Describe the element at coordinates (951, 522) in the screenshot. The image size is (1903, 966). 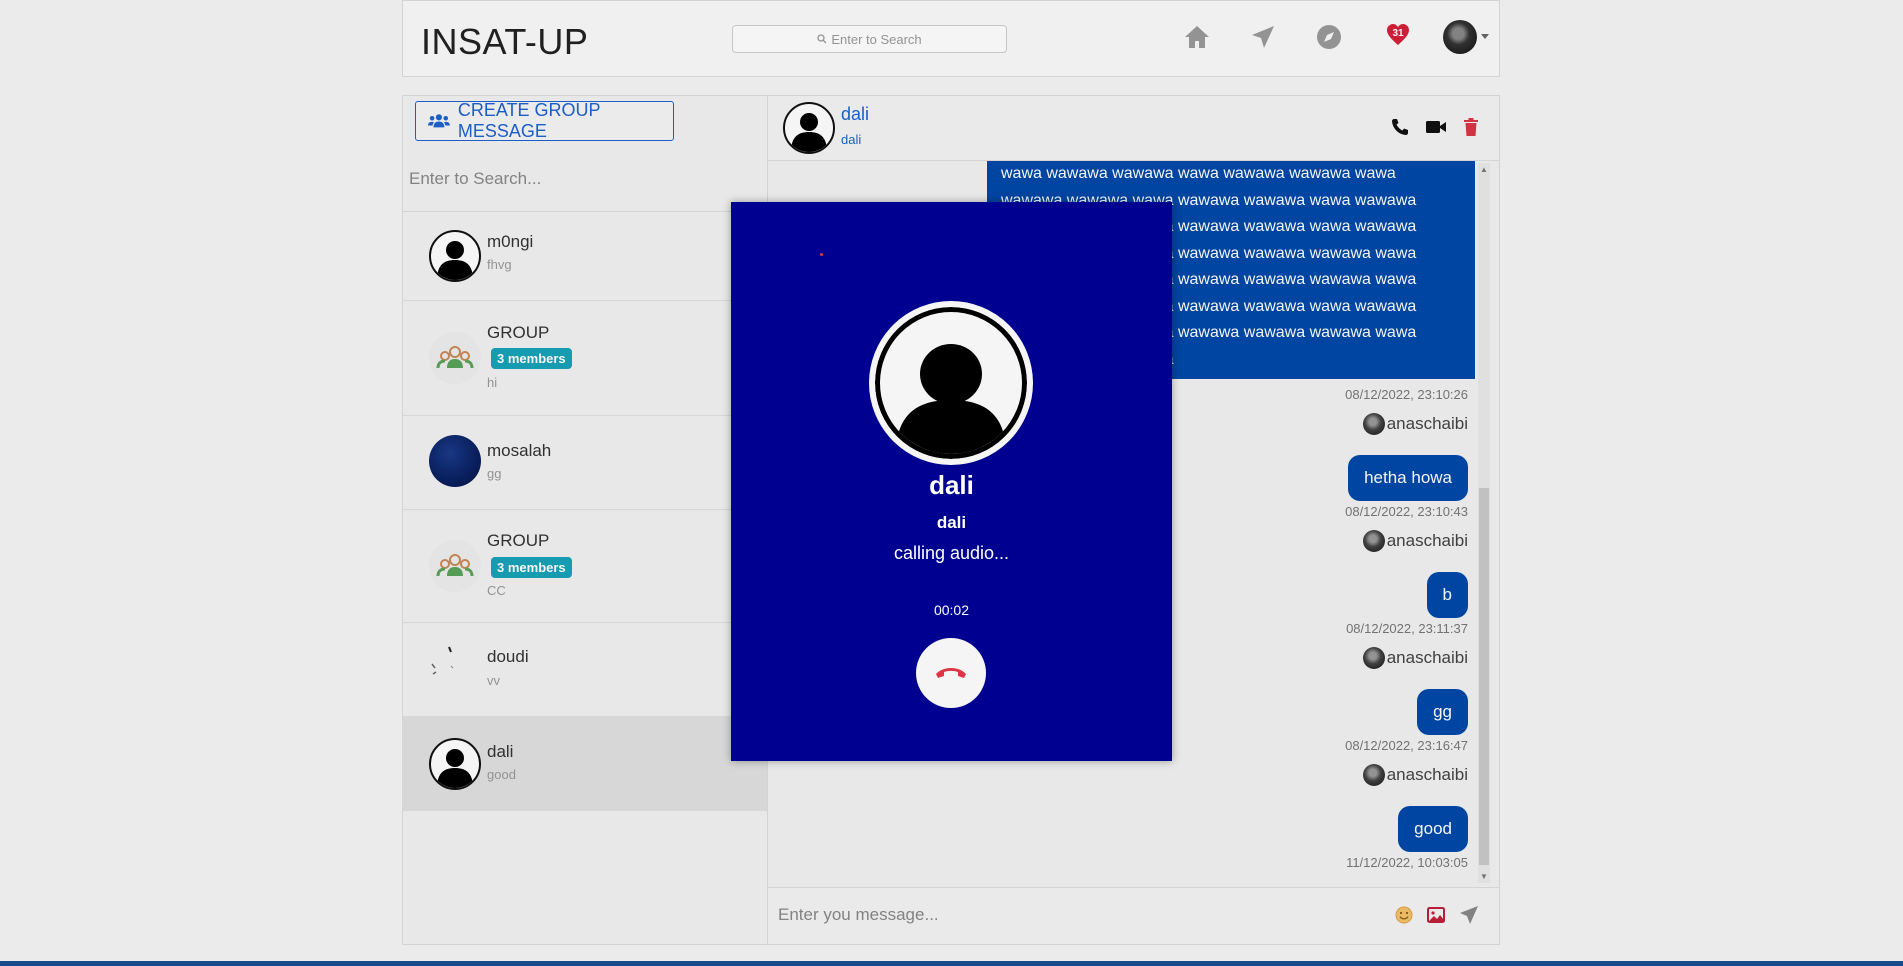
I see `caller-username: dali` at that location.